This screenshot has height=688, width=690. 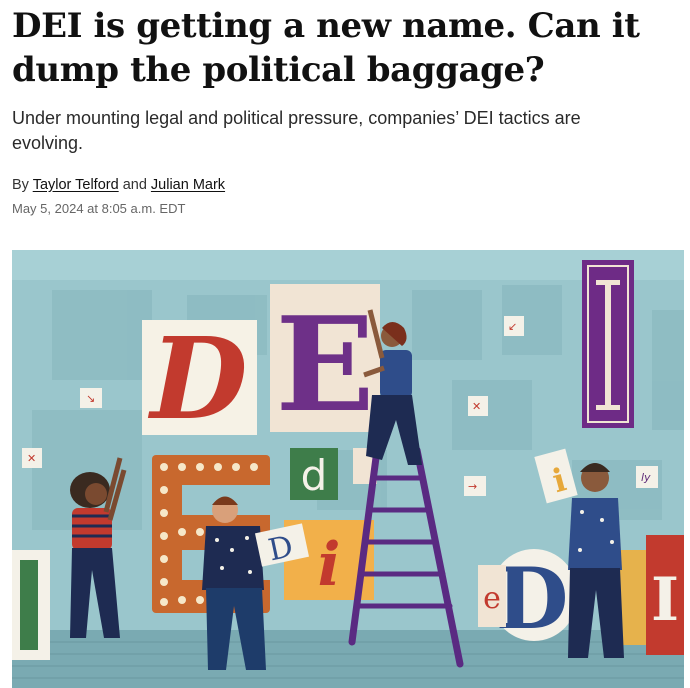 What do you see at coordinates (22, 185) in the screenshot?
I see `byline-prefix: By` at bounding box center [22, 185].